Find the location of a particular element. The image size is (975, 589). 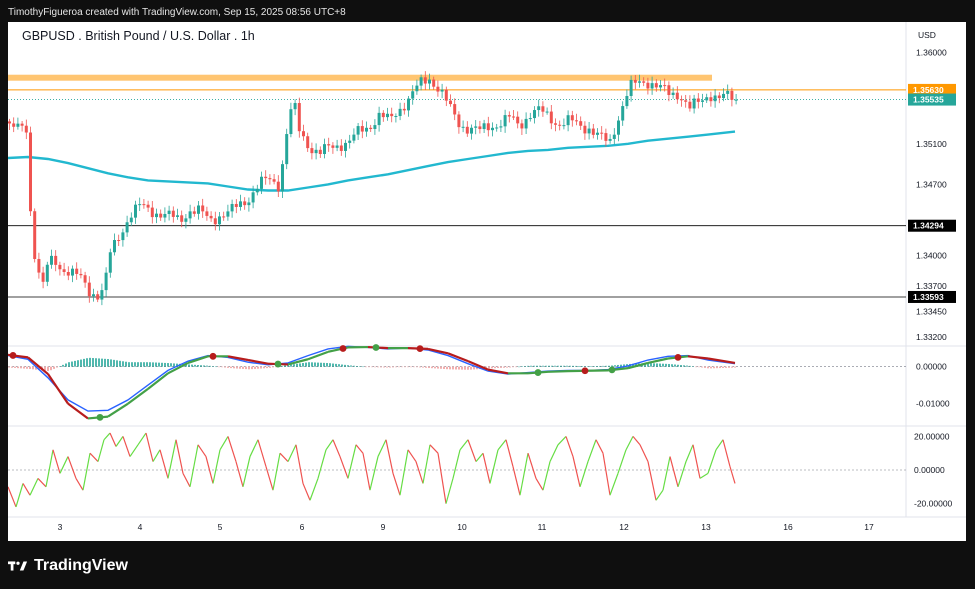

footer-brand: TradingView is located at coordinates (68, 566).